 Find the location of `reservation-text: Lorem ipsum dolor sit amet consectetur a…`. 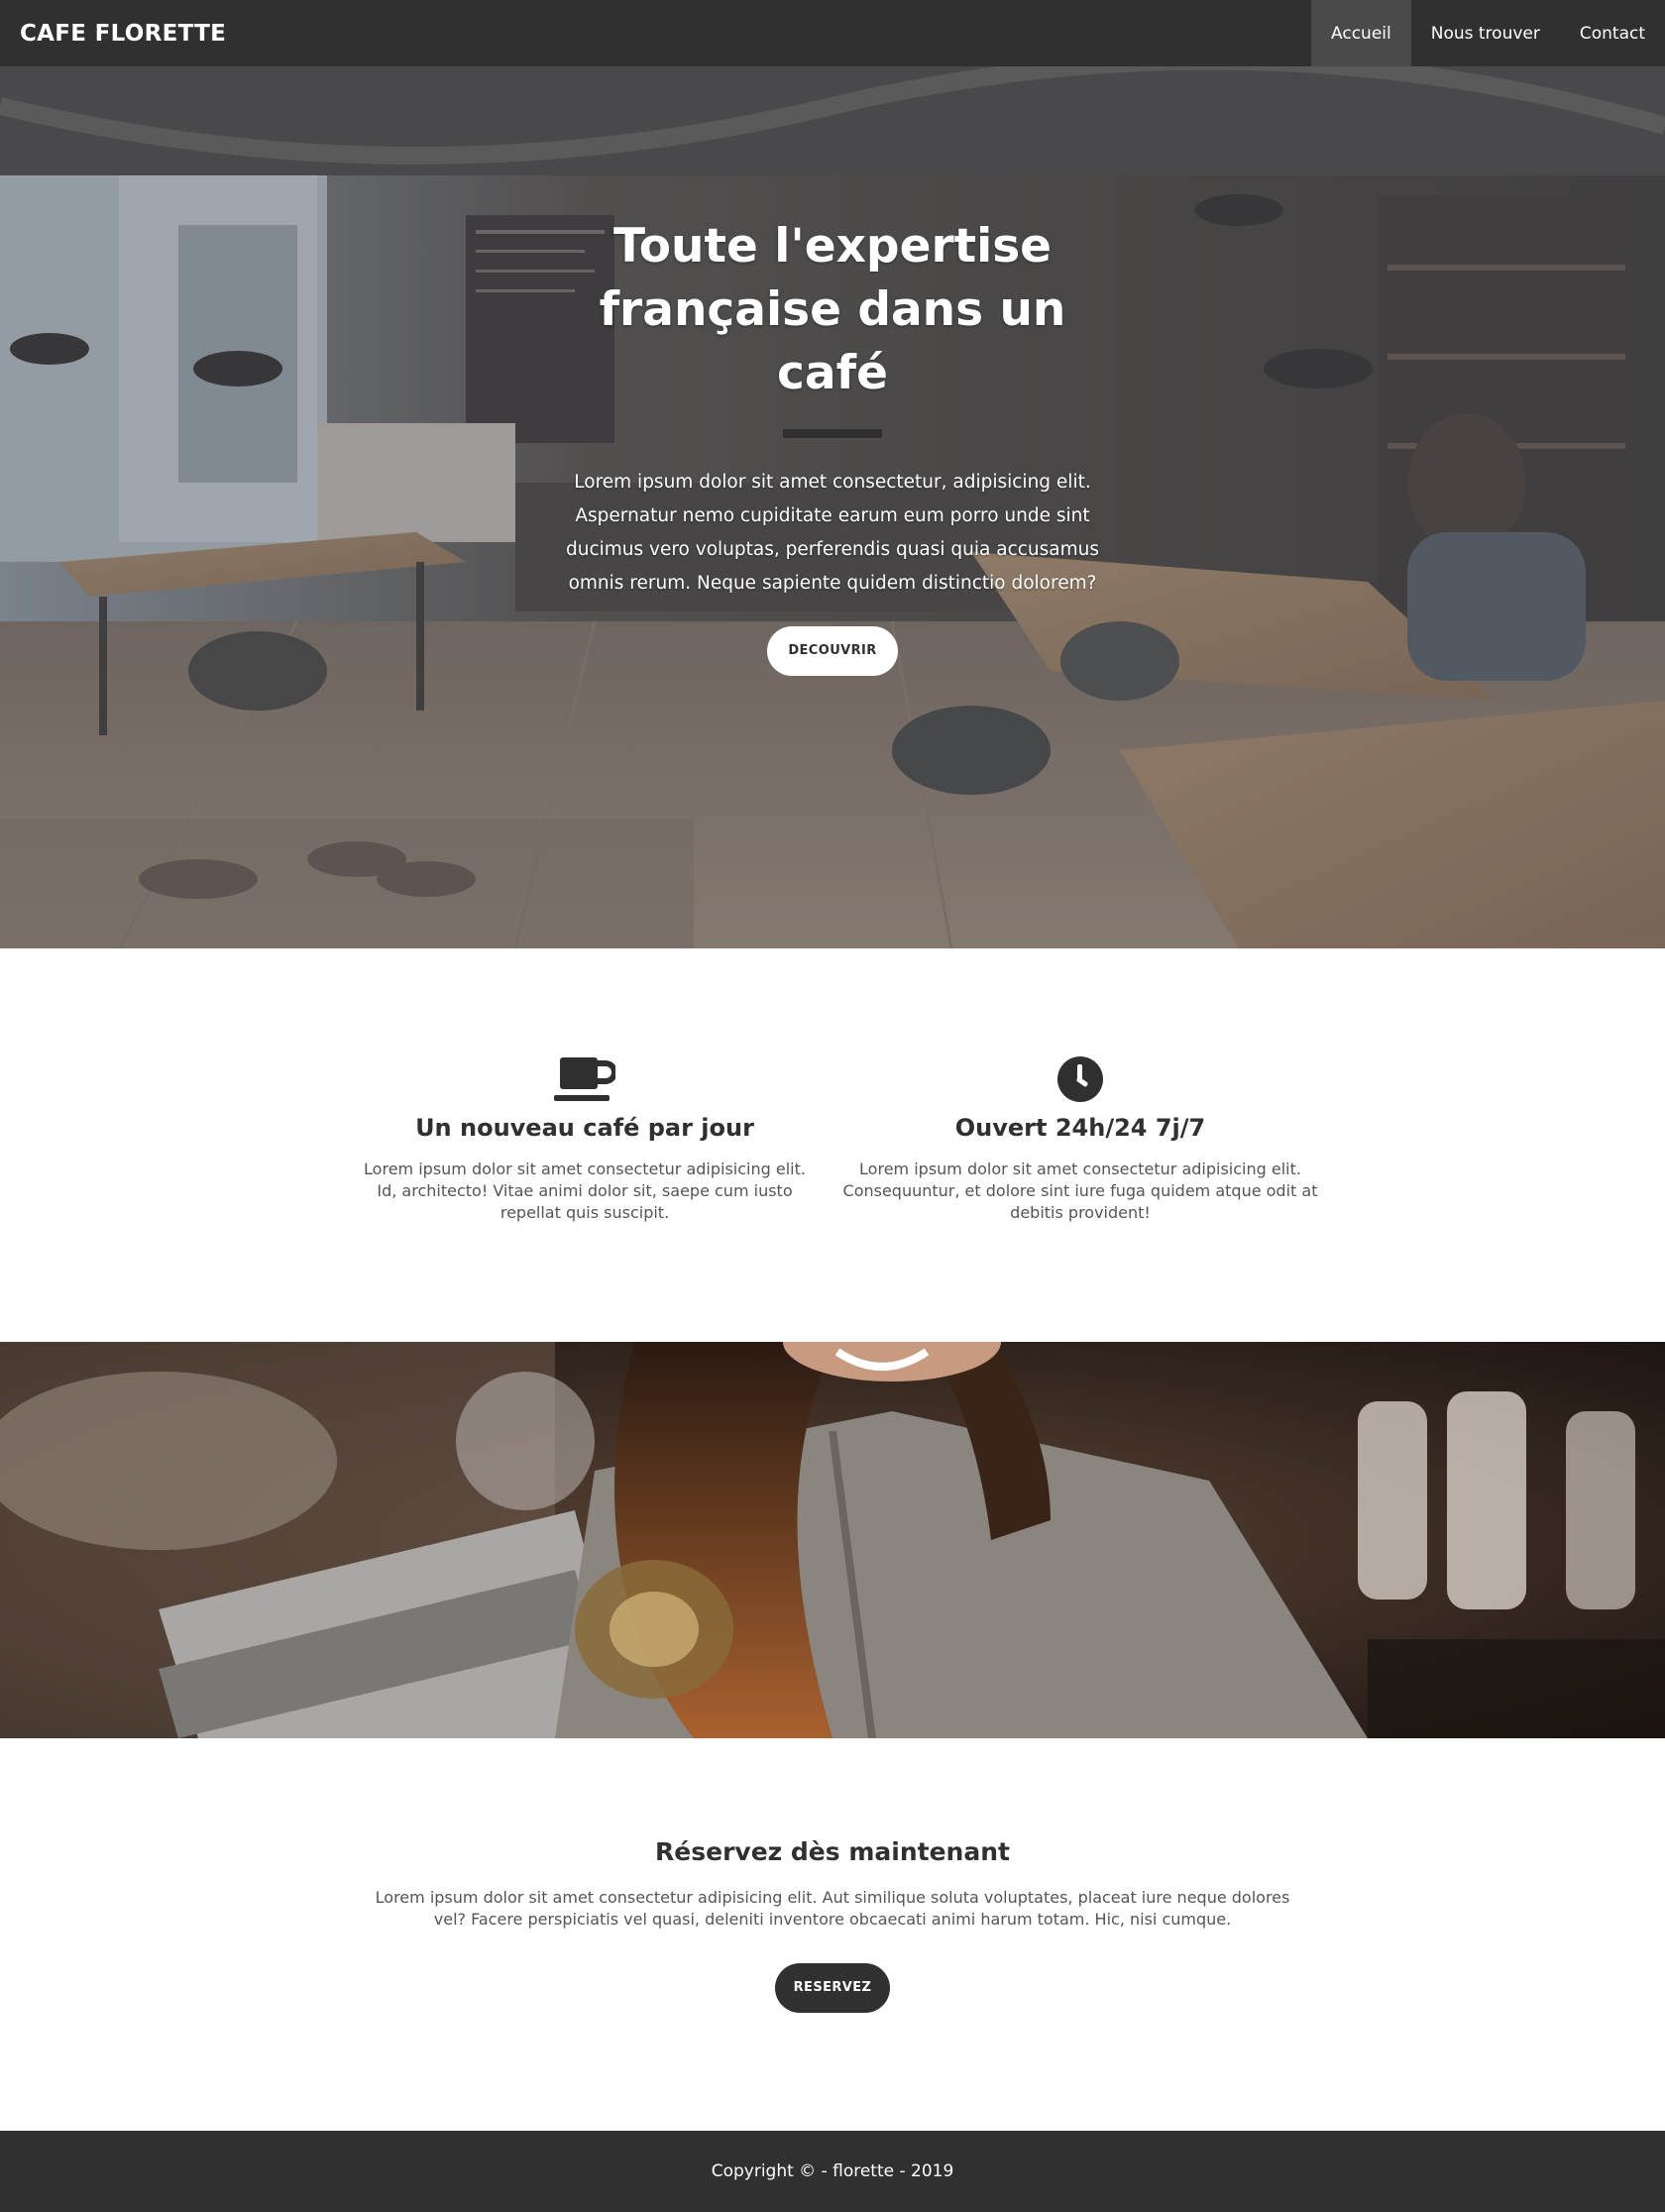

reservation-text: Lorem ipsum dolor sit amet consectetur a… is located at coordinates (832, 1908).